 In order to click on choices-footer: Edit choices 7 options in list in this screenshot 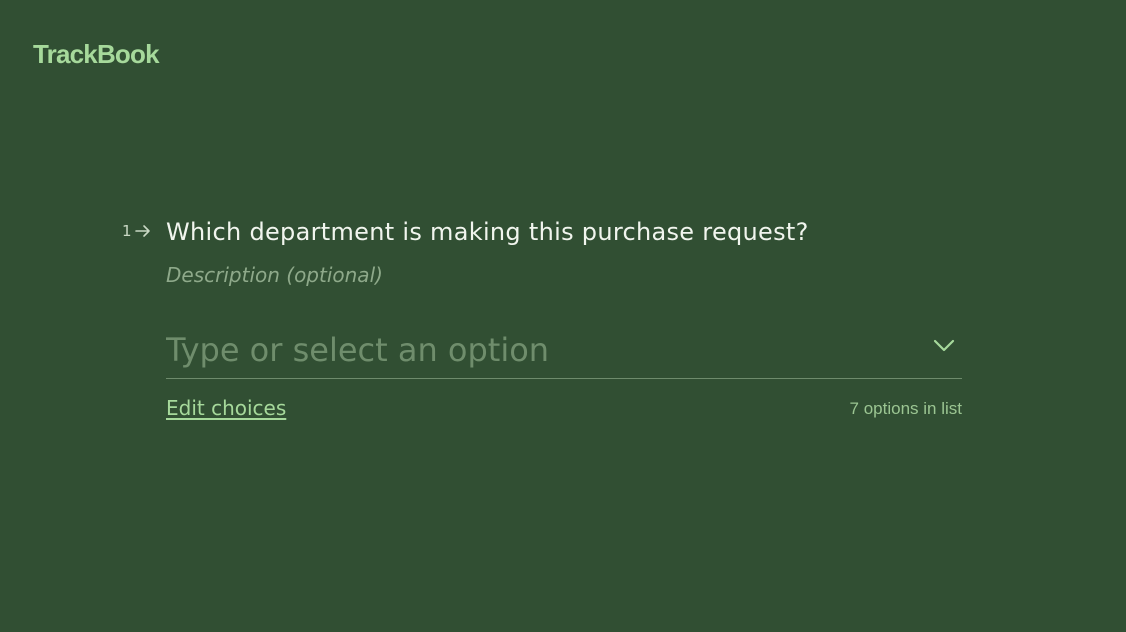, I will do `click(564, 408)`.